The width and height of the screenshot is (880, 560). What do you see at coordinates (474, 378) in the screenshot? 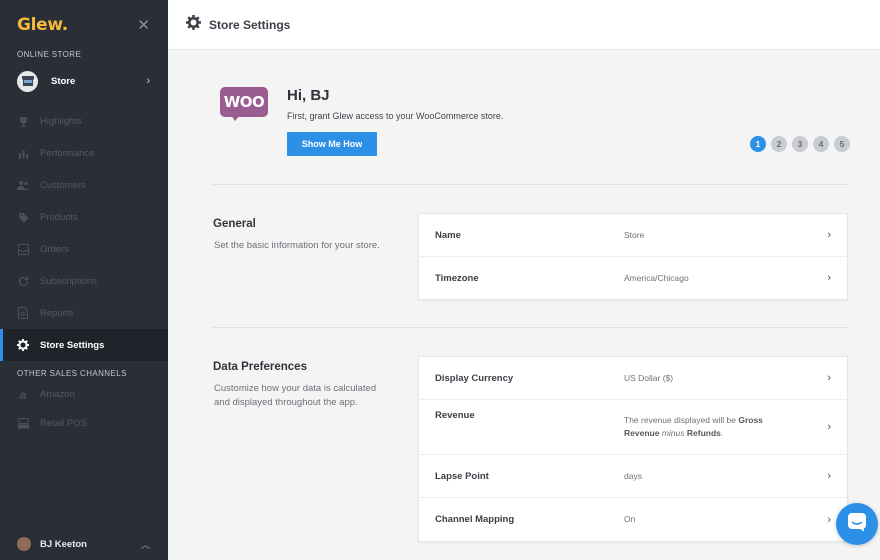
I see `setting-label: Display Currency` at bounding box center [474, 378].